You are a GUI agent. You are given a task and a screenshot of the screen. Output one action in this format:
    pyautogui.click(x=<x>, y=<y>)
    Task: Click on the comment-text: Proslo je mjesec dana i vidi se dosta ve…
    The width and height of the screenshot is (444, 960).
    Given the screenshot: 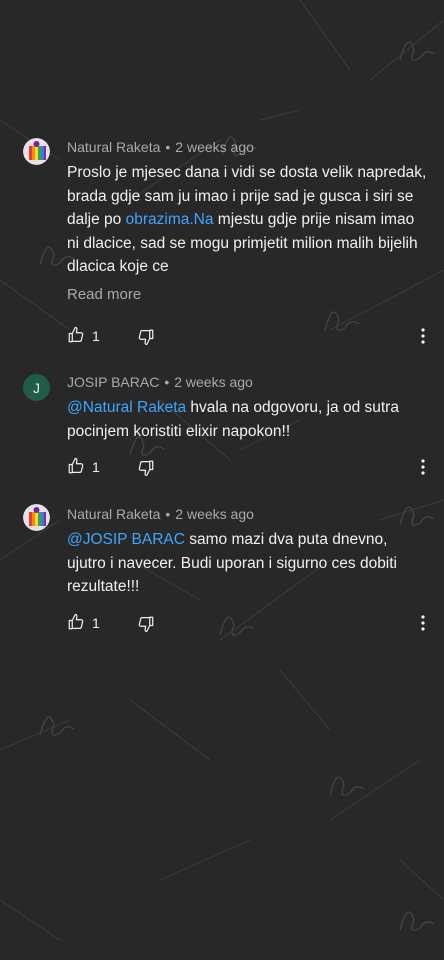 What is the action you would take?
    pyautogui.click(x=247, y=220)
    